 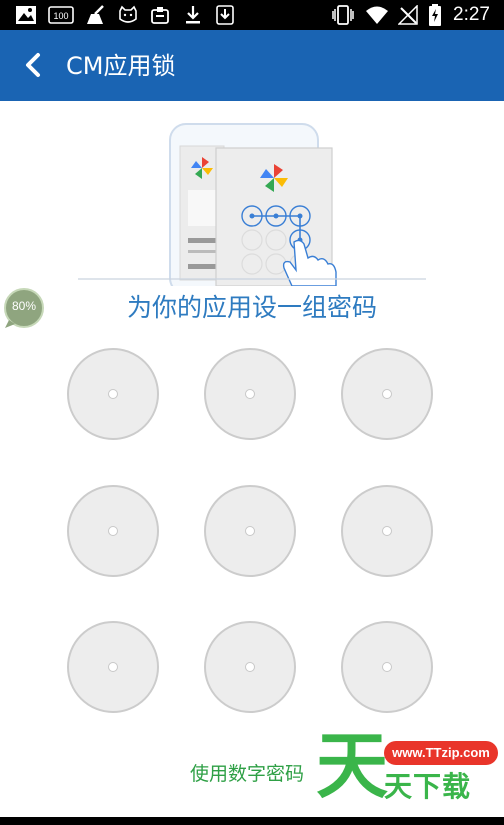 I want to click on cleaner-broom-icon, so click(x=96, y=15).